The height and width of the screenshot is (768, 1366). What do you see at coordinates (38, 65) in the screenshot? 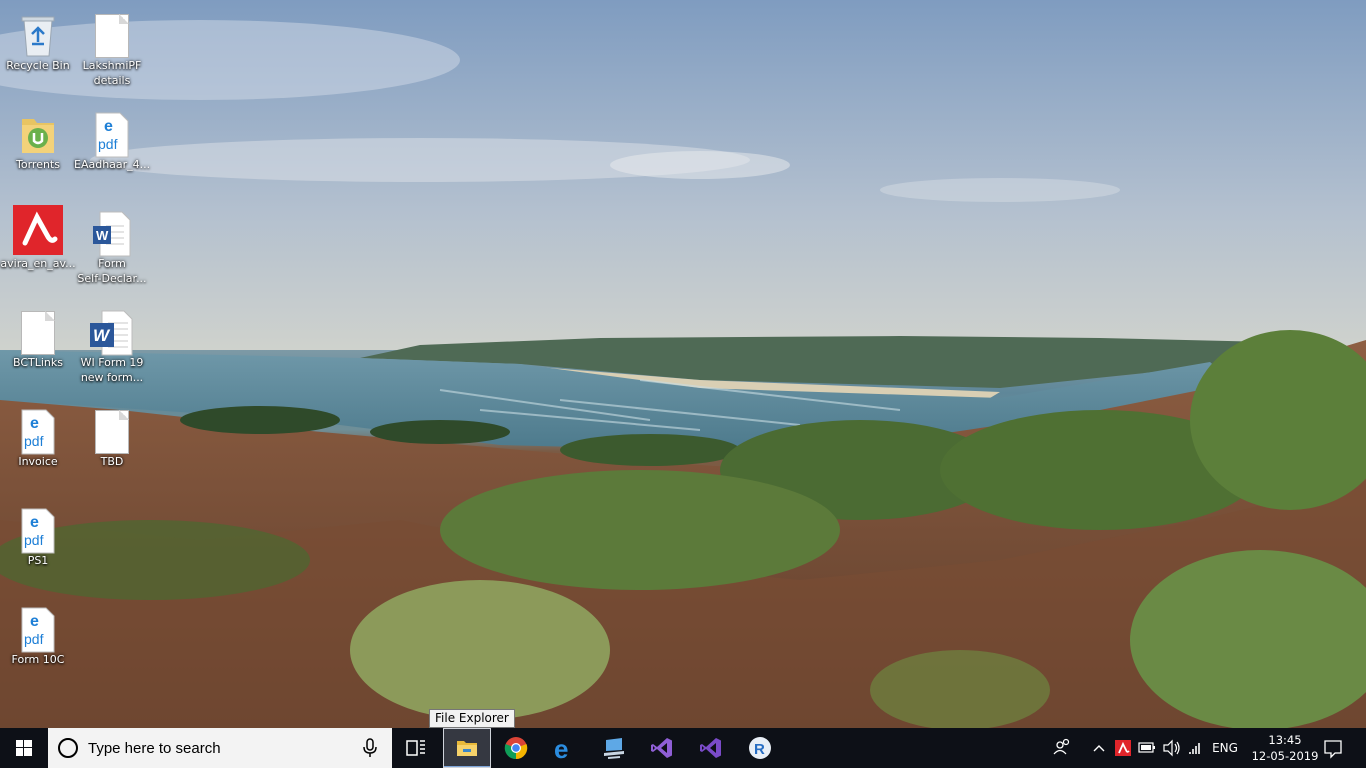
I see `desktop-icon-label: Recycle Bin` at bounding box center [38, 65].